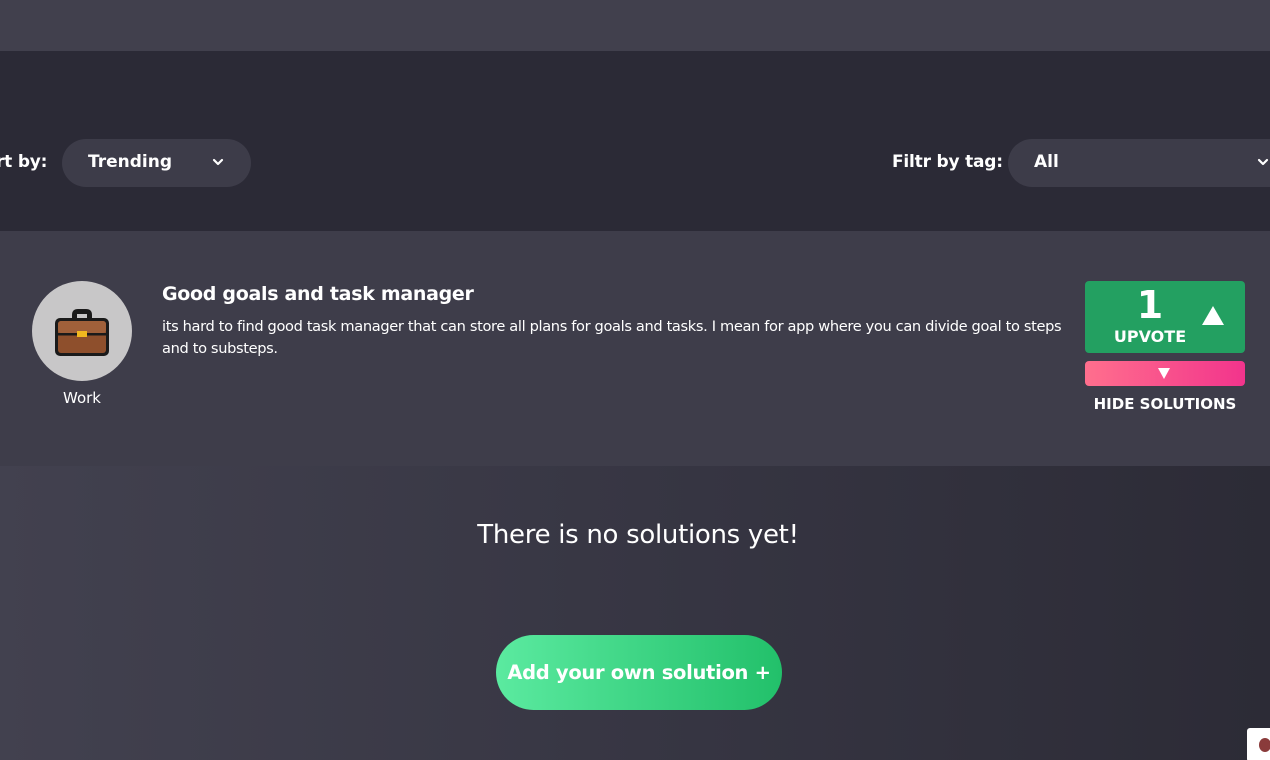 Image resolution: width=1270 pixels, height=760 pixels. Describe the element at coordinates (1046, 162) in the screenshot. I see `tag-filter-value: All` at that location.